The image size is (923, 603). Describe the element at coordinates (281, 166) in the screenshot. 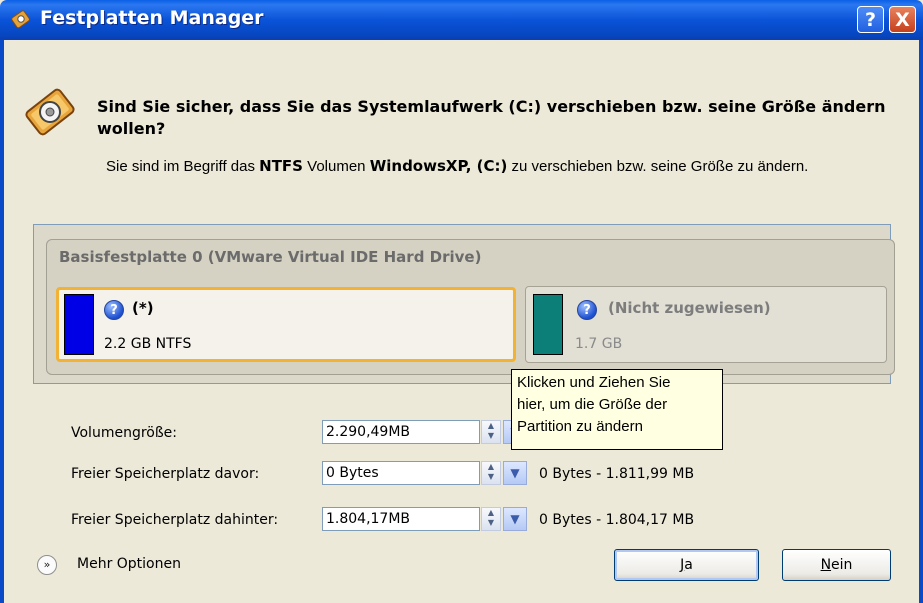

I see `filesystem-name: NTFS` at that location.